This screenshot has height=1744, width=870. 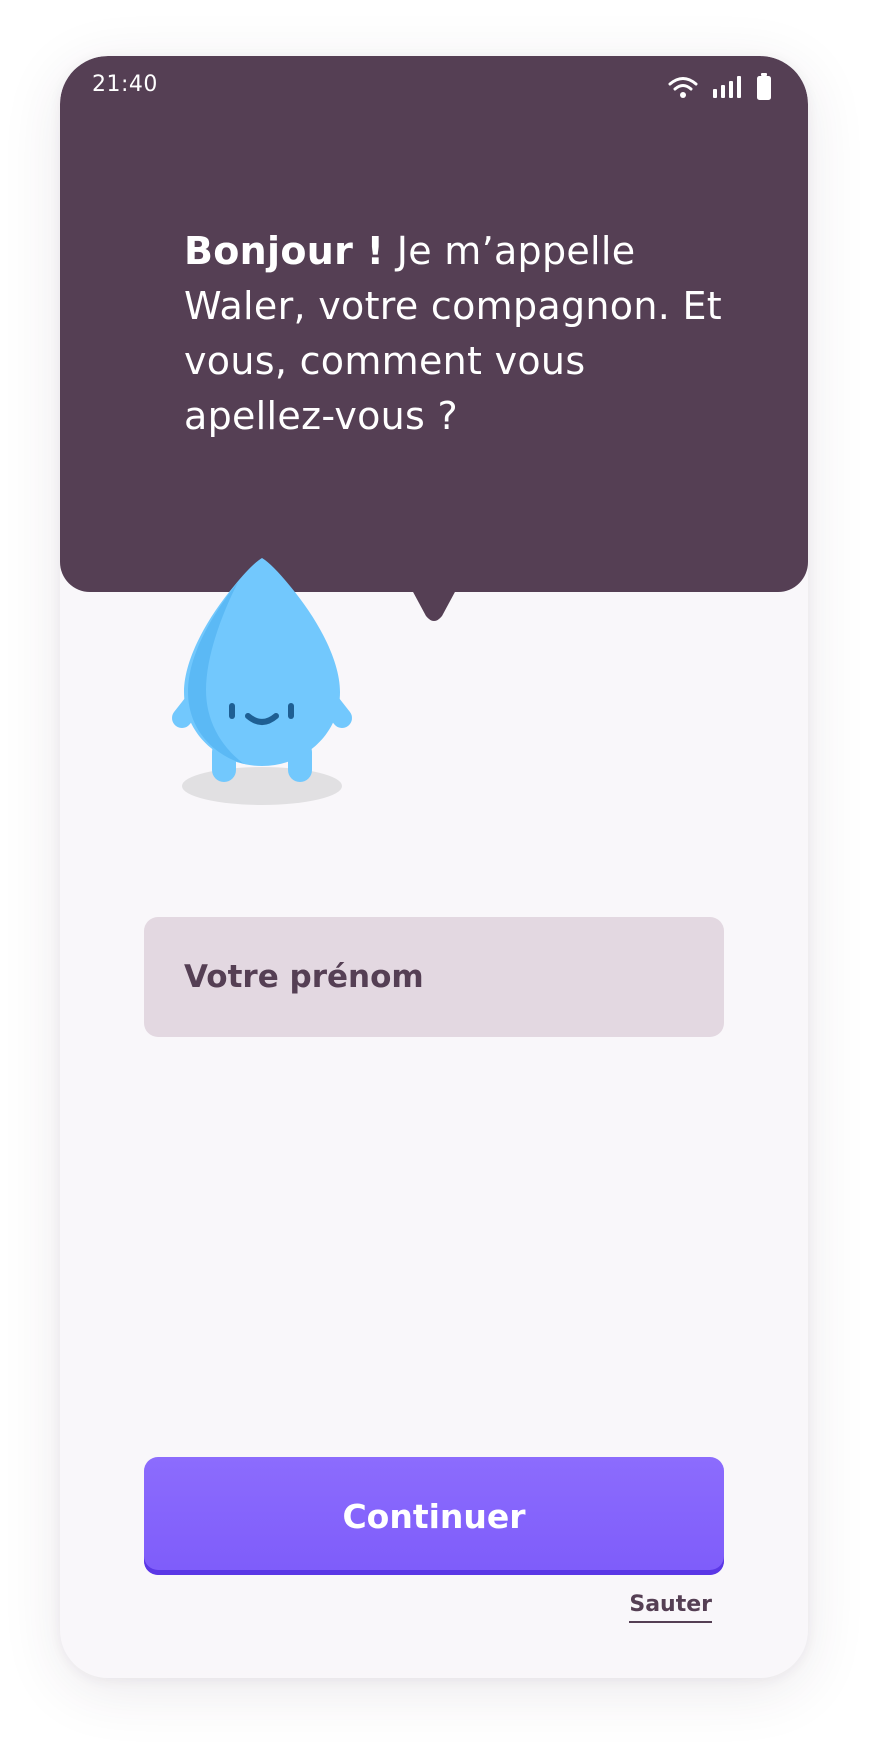 What do you see at coordinates (764, 86) in the screenshot?
I see `battery-icon` at bounding box center [764, 86].